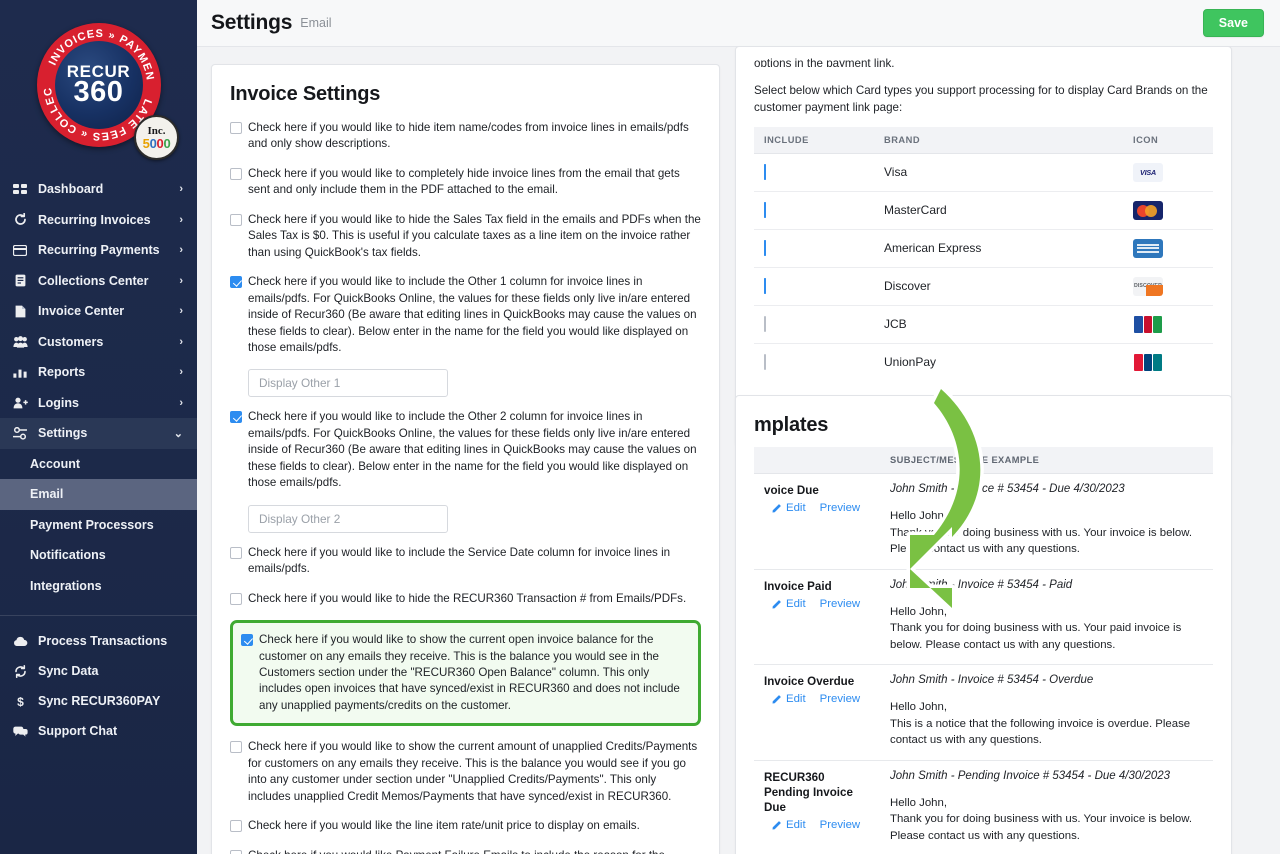  What do you see at coordinates (20, 250) in the screenshot?
I see `card-icon` at bounding box center [20, 250].